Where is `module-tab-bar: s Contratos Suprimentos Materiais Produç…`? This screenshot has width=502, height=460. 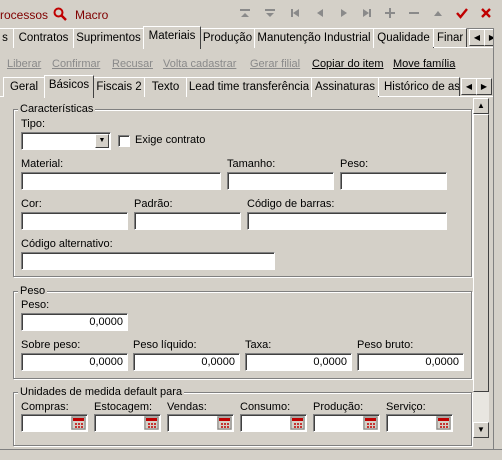
module-tab-bar: s Contratos Suprimentos Materiais Produç… is located at coordinates (251, 37).